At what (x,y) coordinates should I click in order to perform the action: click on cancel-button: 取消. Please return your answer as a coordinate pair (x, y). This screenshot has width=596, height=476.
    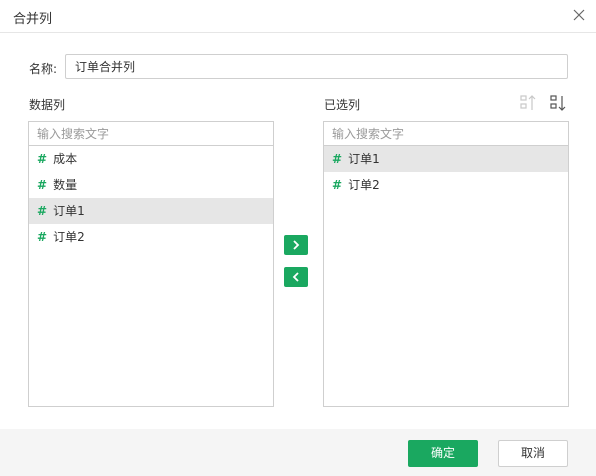
    Looking at the image, I should click on (533, 453).